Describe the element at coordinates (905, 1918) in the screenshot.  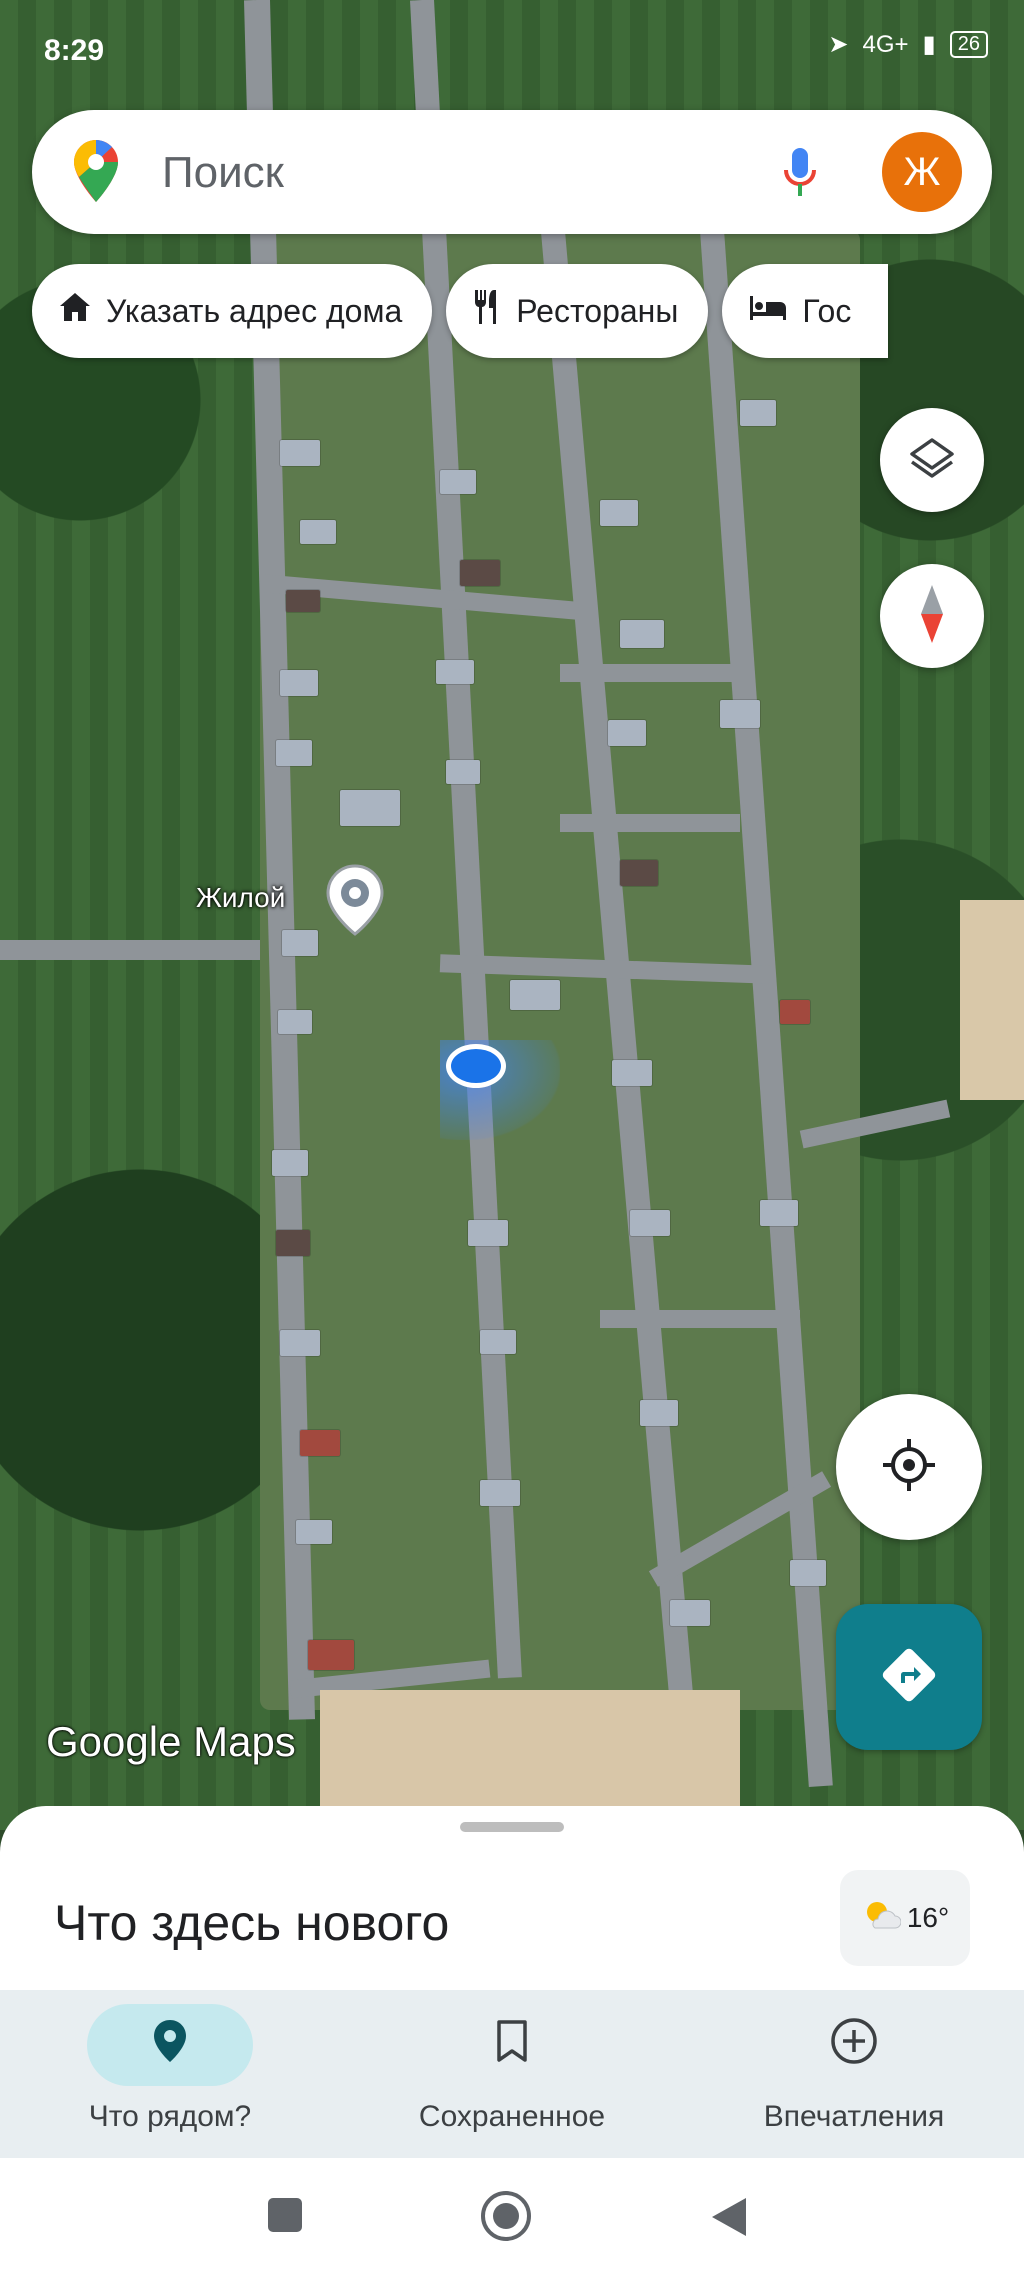
I see `weather-chip: 16°` at that location.